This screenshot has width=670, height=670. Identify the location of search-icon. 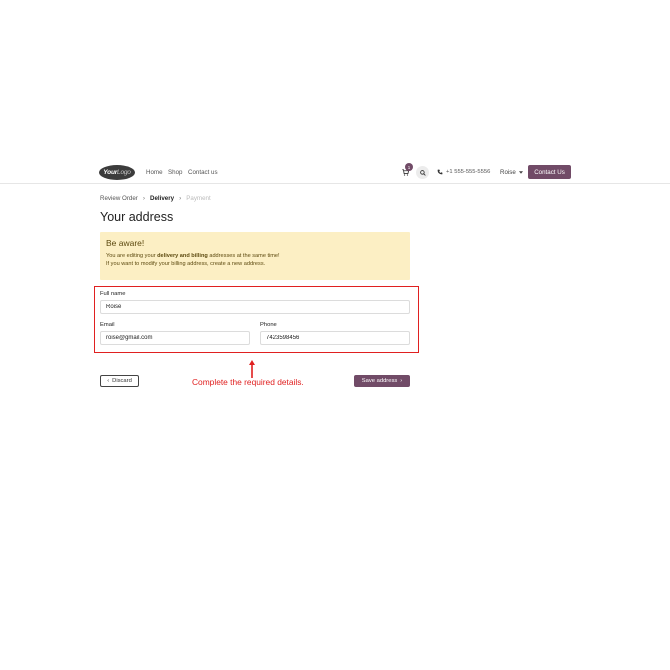
(422, 172).